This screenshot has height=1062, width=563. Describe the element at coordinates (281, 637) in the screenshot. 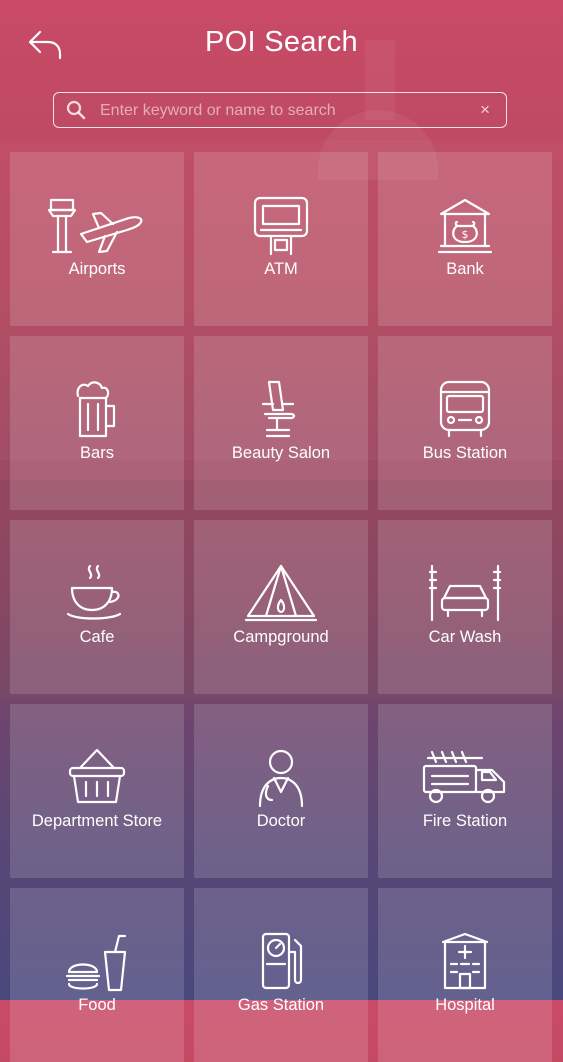

I see `category-label: Campground` at that location.